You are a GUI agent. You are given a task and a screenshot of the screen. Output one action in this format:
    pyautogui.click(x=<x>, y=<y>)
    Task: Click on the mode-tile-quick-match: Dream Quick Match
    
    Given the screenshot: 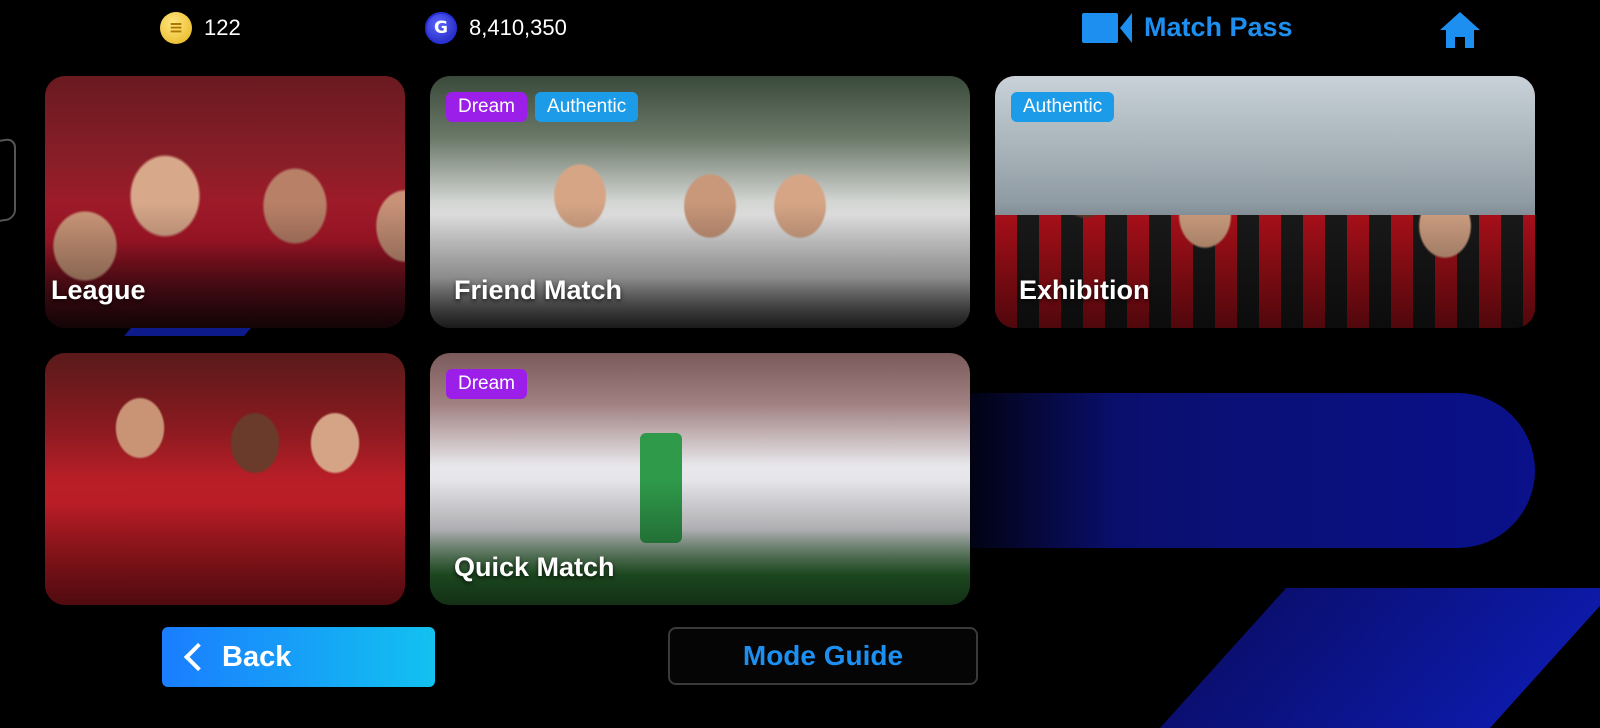 What is the action you would take?
    pyautogui.click(x=700, y=479)
    